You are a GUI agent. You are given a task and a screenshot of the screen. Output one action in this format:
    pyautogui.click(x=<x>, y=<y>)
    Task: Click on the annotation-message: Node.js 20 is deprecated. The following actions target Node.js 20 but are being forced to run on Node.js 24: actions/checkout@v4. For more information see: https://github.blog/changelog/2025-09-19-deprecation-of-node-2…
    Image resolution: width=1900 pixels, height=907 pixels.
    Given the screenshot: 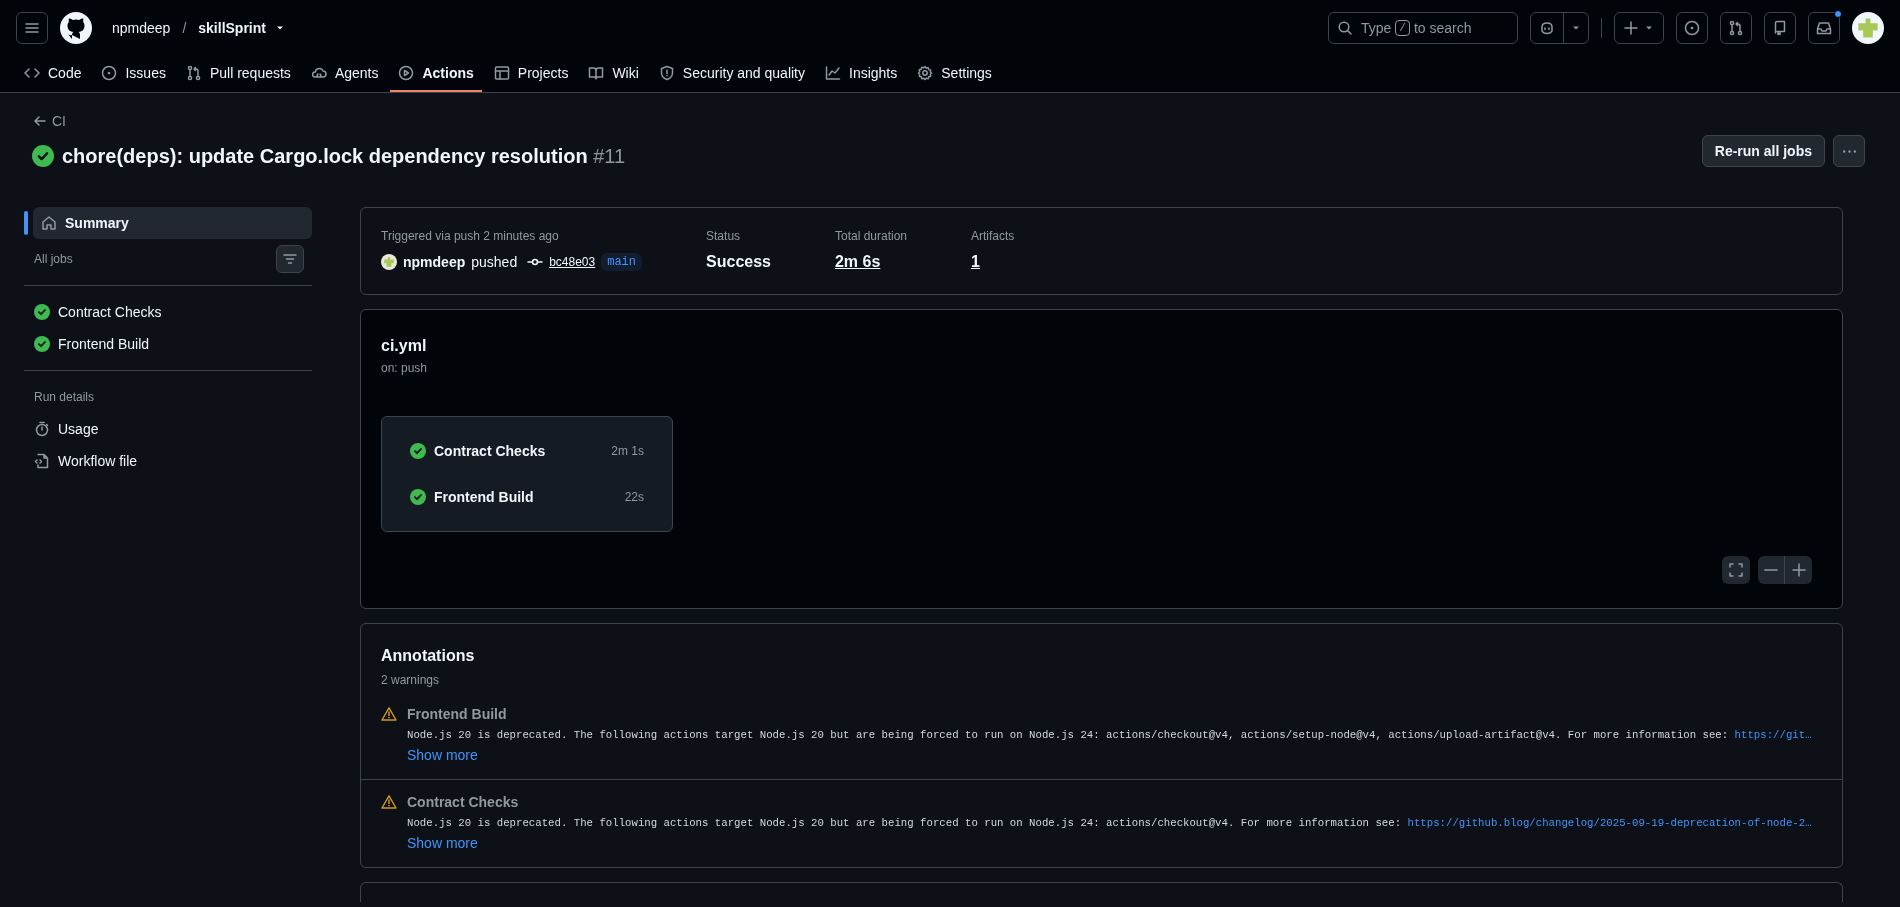 What is the action you would take?
    pyautogui.click(x=1110, y=824)
    